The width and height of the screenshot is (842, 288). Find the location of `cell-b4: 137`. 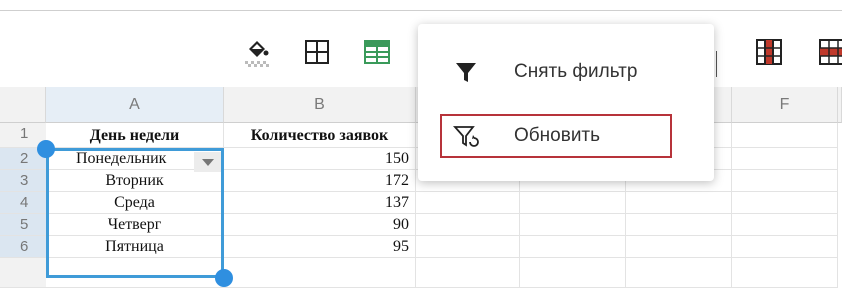

cell-b4: 137 is located at coordinates (320, 203).